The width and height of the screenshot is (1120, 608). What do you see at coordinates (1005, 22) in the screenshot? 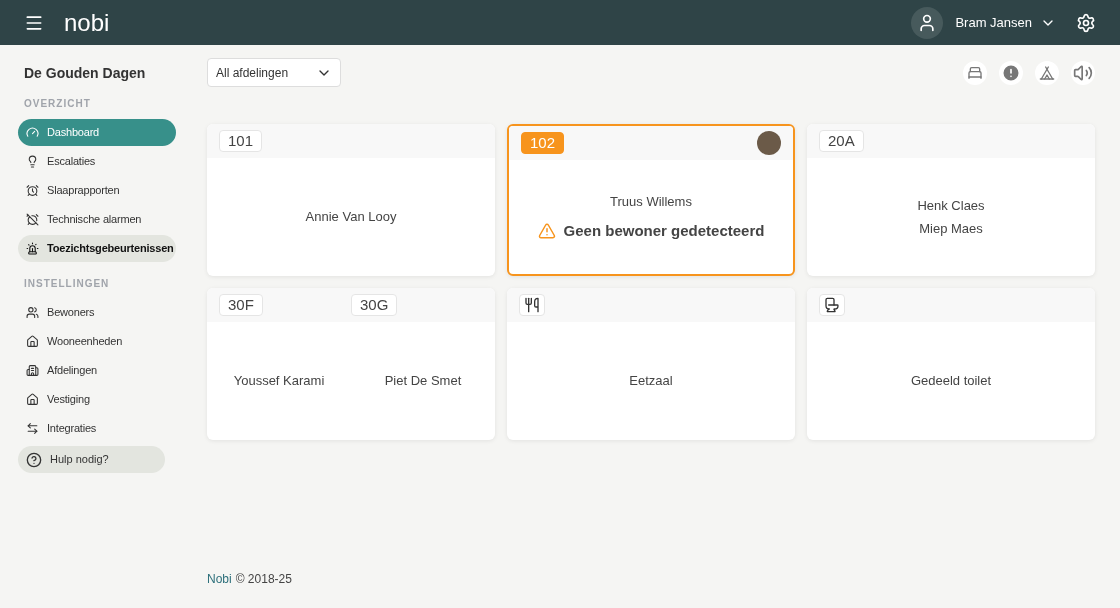
I see `user-menu: Bram Jansen` at bounding box center [1005, 22].